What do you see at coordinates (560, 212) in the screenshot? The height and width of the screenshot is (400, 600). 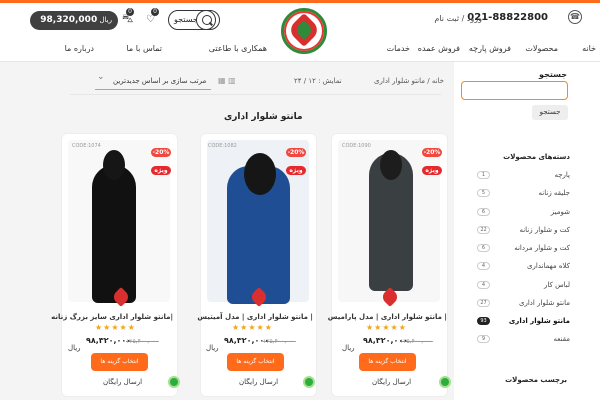 I see `category-item: شومیز` at bounding box center [560, 212].